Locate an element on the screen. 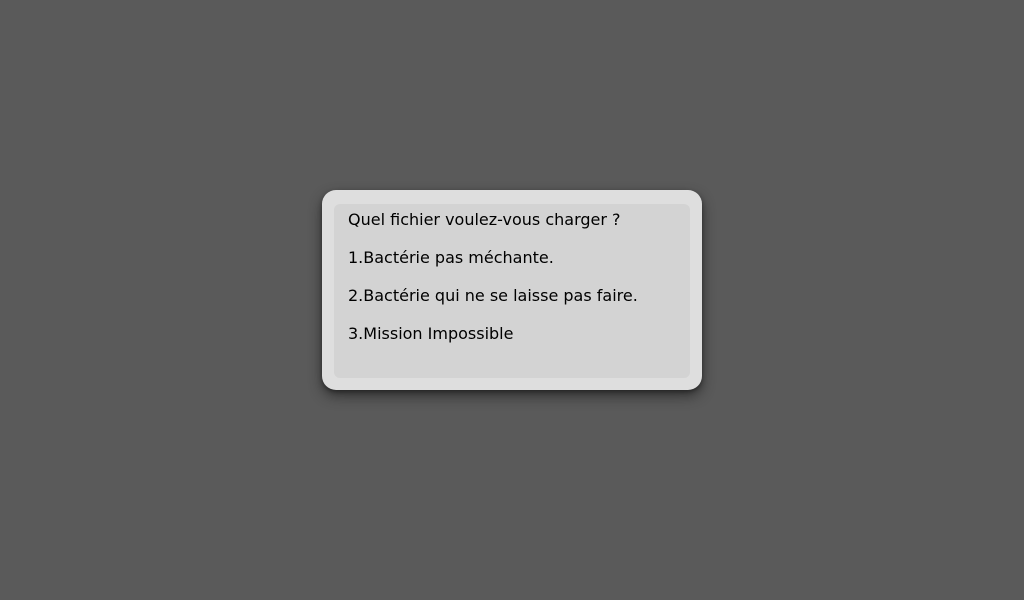  file-option-3: 3.Mission Impossible is located at coordinates (430, 334).